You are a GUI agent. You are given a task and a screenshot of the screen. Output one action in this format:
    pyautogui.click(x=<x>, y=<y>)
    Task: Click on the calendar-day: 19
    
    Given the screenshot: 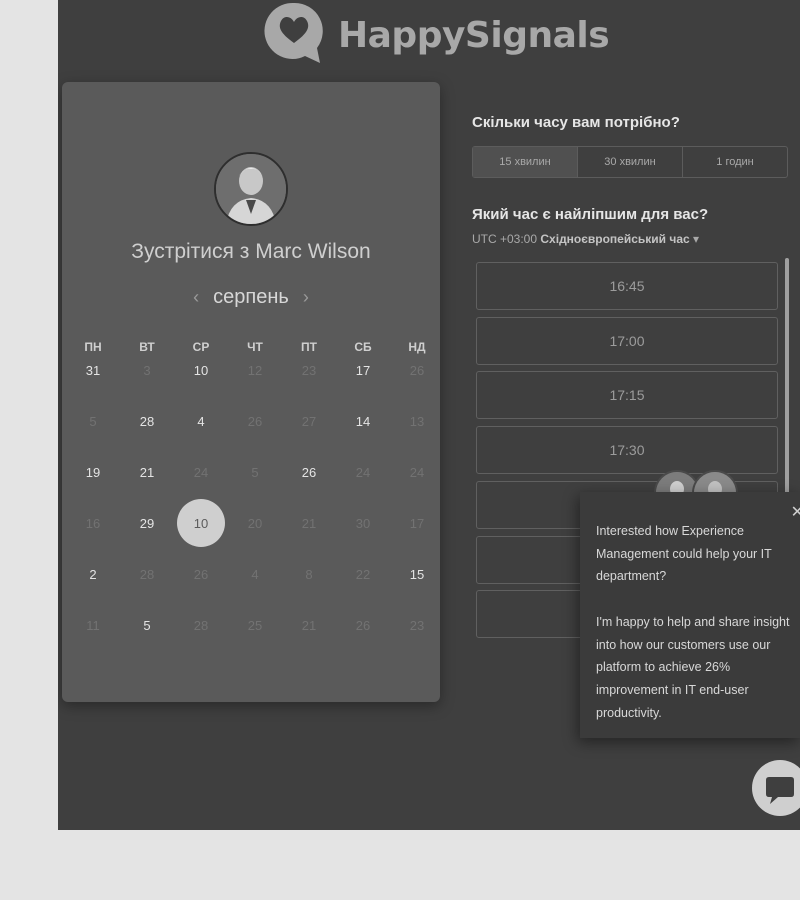 What is the action you would take?
    pyautogui.click(x=93, y=472)
    